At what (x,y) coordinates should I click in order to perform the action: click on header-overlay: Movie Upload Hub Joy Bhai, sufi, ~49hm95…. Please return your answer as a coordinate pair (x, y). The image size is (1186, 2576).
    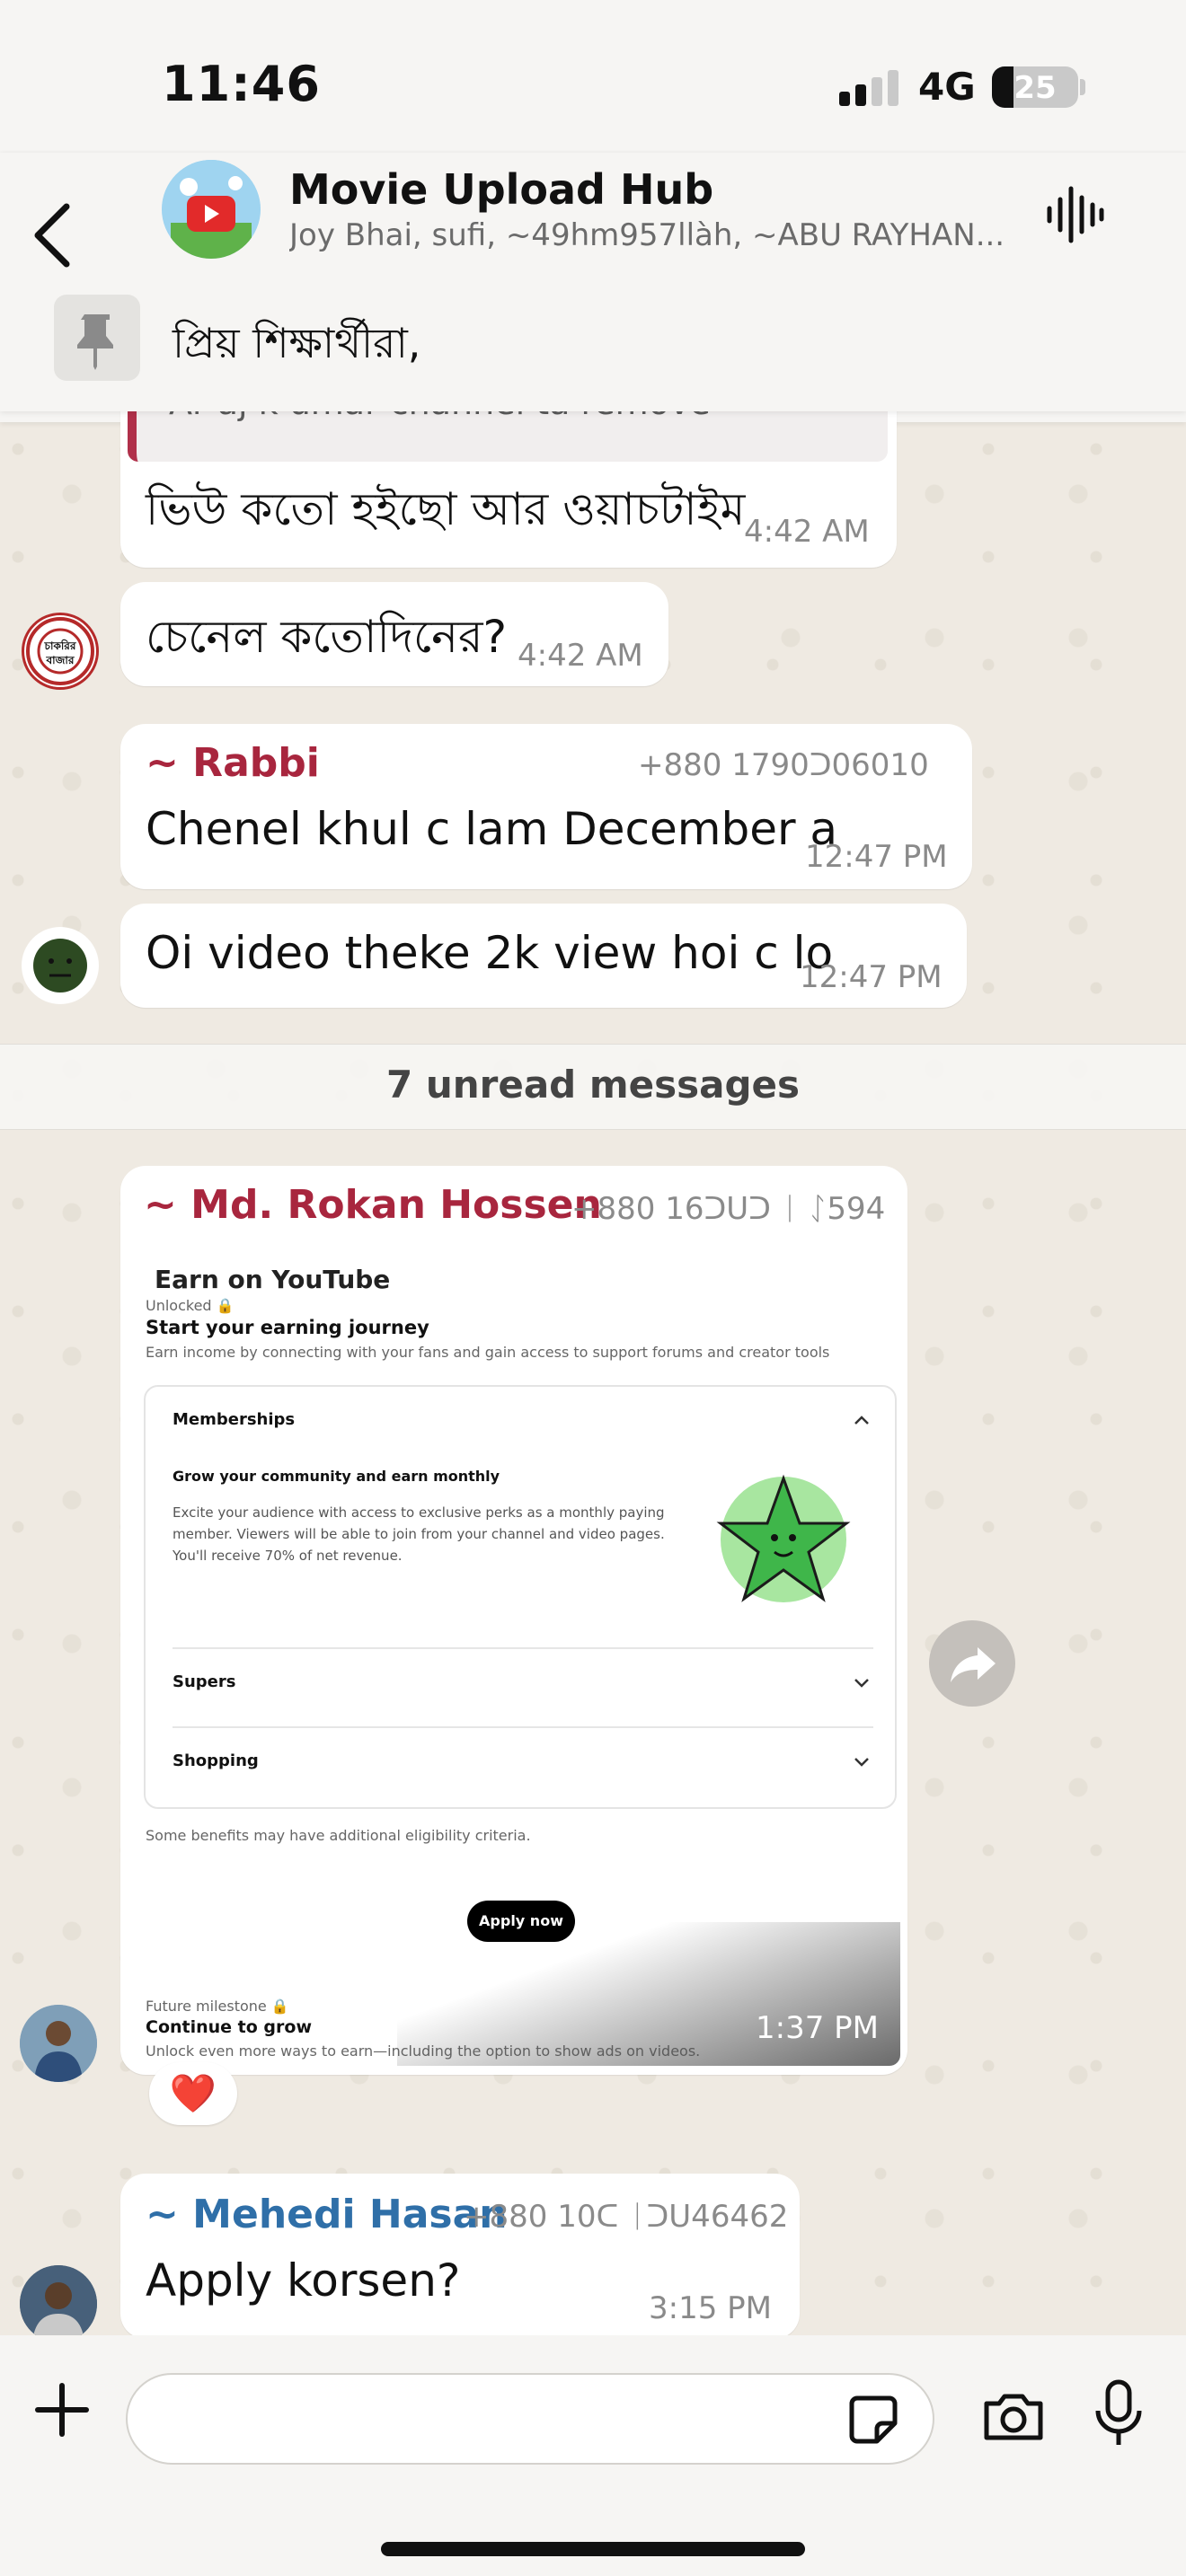
    Looking at the image, I should click on (593, 282).